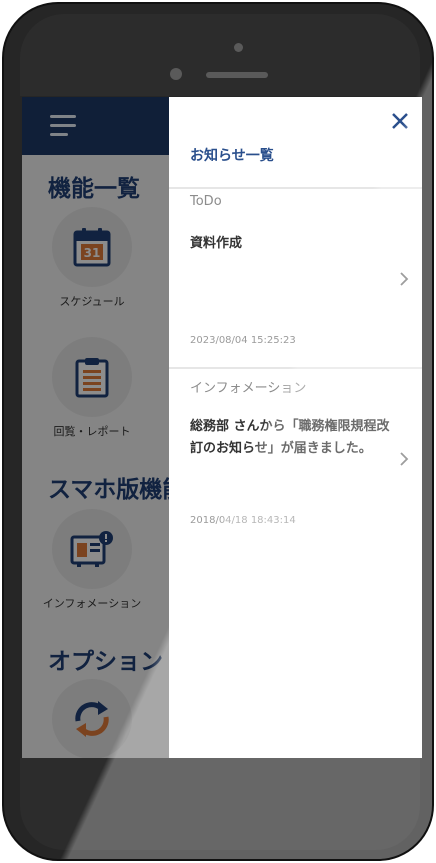  I want to click on front-sensor-icon, so click(176, 74).